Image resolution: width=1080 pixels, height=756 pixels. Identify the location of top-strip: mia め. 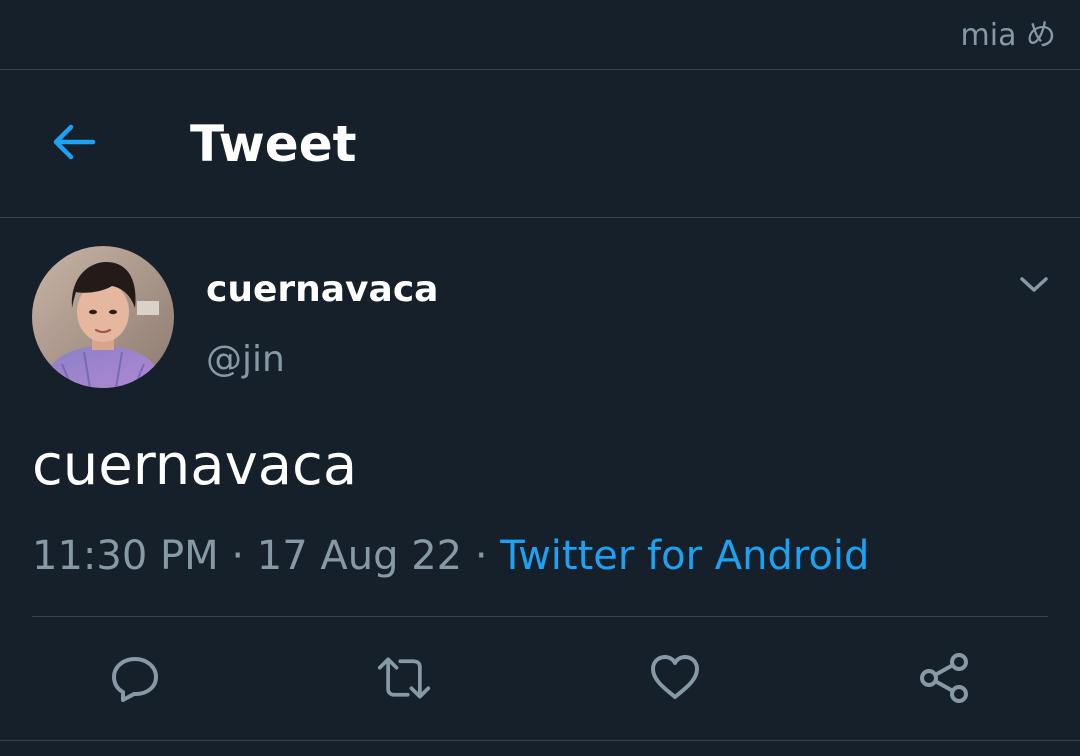
(540, 35).